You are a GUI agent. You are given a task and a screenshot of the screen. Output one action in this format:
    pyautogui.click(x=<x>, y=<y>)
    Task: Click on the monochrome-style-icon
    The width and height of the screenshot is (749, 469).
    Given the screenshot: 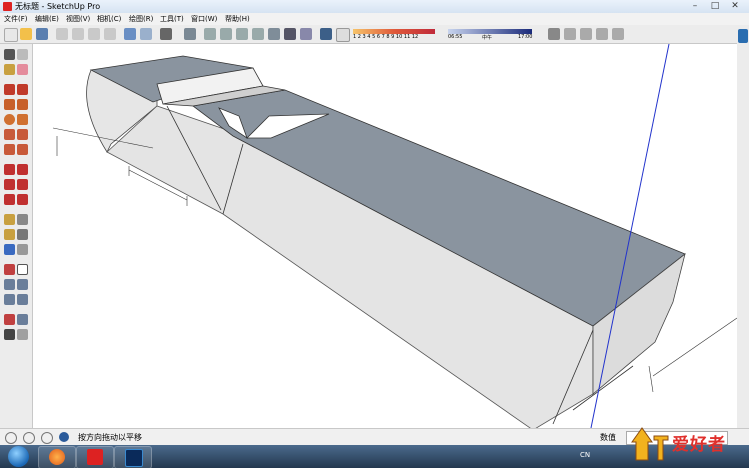 What is the action you would take?
    pyautogui.click(x=306, y=34)
    